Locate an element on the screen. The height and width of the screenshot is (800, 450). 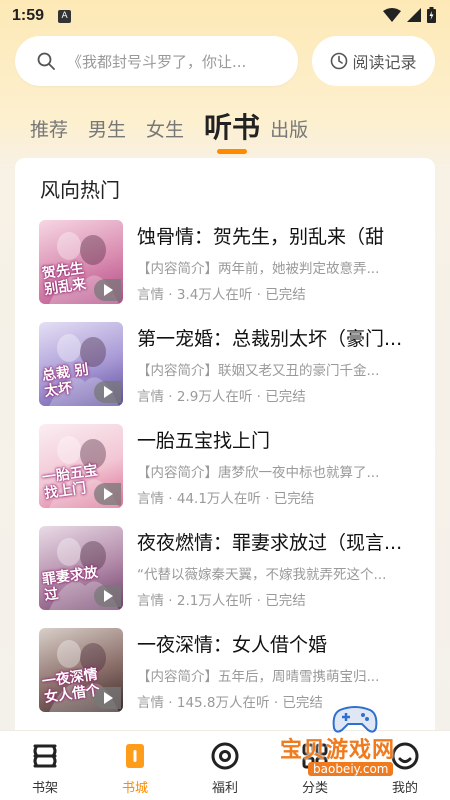
book-cover: 总裁 别太坏 is located at coordinates (81, 364).